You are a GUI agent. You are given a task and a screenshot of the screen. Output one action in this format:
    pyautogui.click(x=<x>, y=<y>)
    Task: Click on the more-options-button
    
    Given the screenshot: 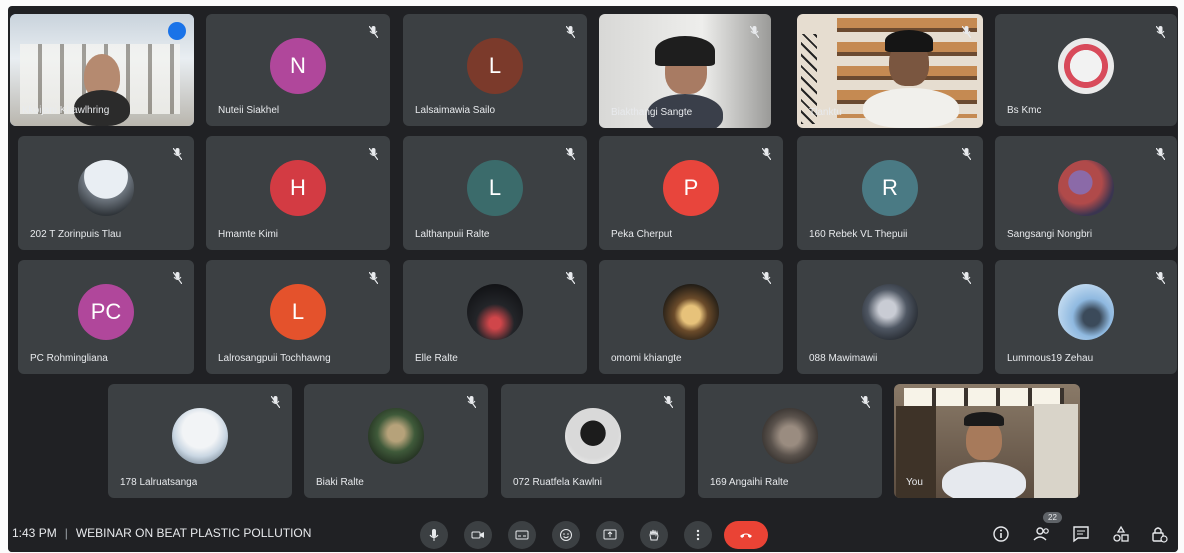 What is the action you would take?
    pyautogui.click(x=698, y=535)
    